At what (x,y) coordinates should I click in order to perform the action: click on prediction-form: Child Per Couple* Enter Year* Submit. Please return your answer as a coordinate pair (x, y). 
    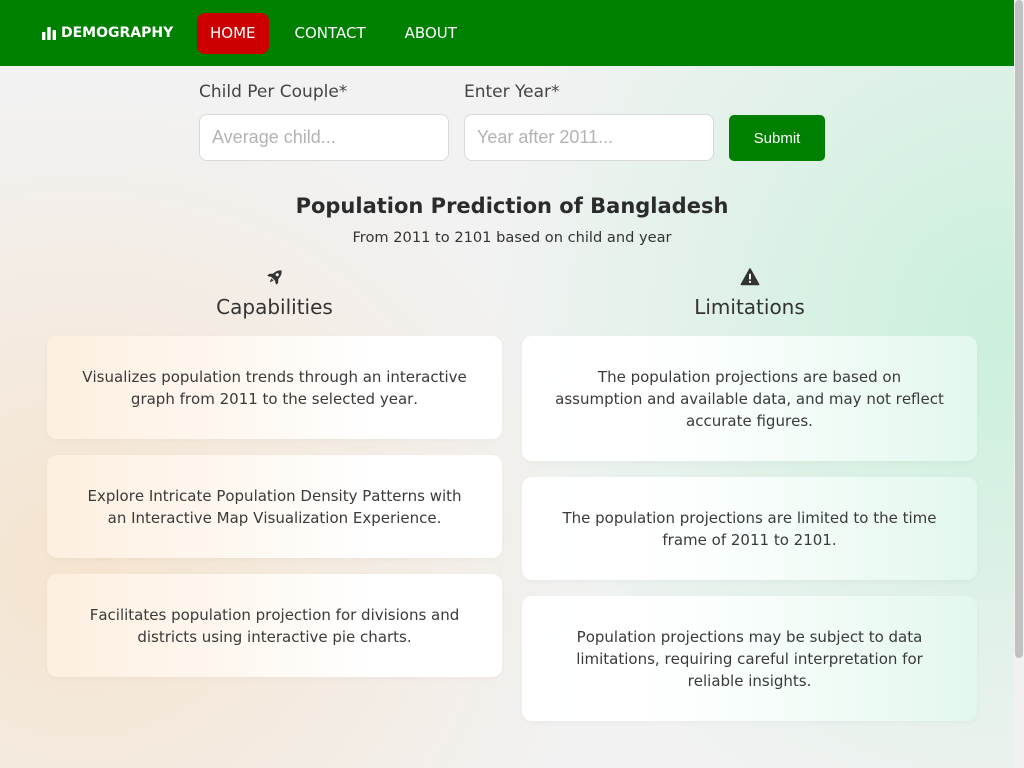
    Looking at the image, I should click on (512, 121).